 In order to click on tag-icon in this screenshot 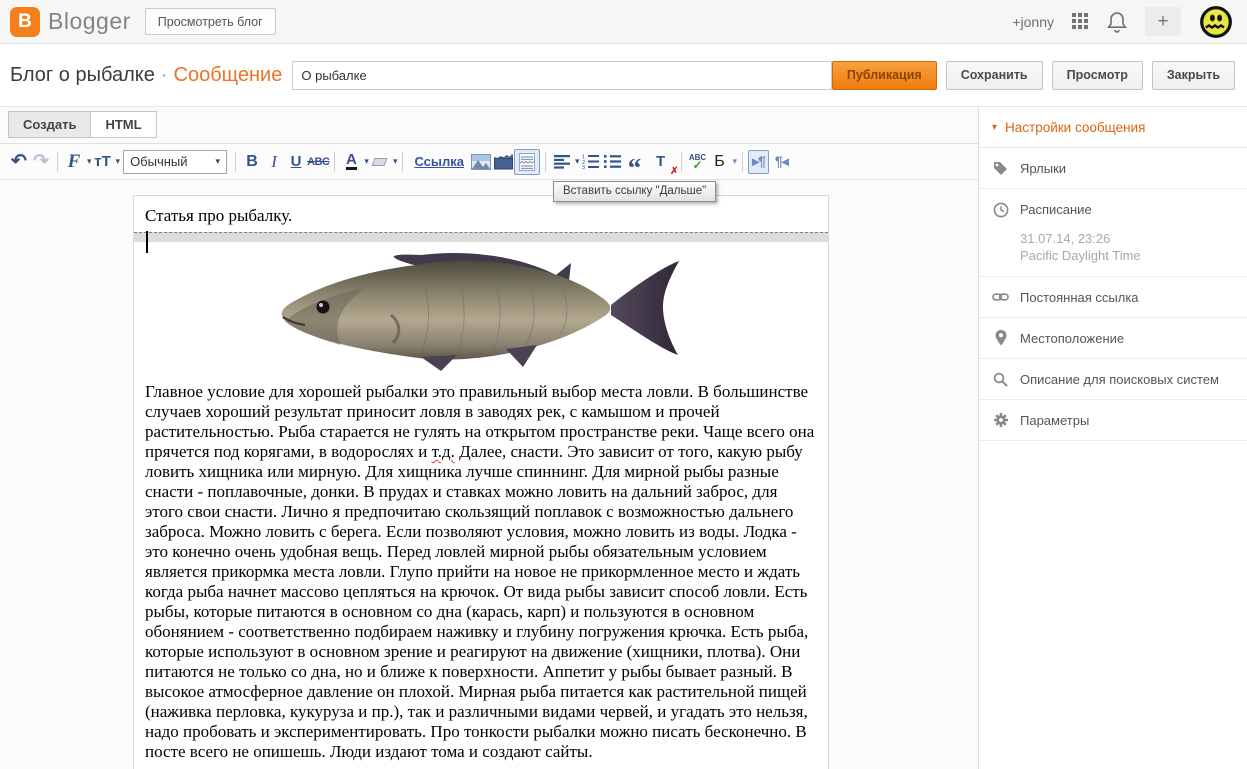, I will do `click(1000, 168)`.